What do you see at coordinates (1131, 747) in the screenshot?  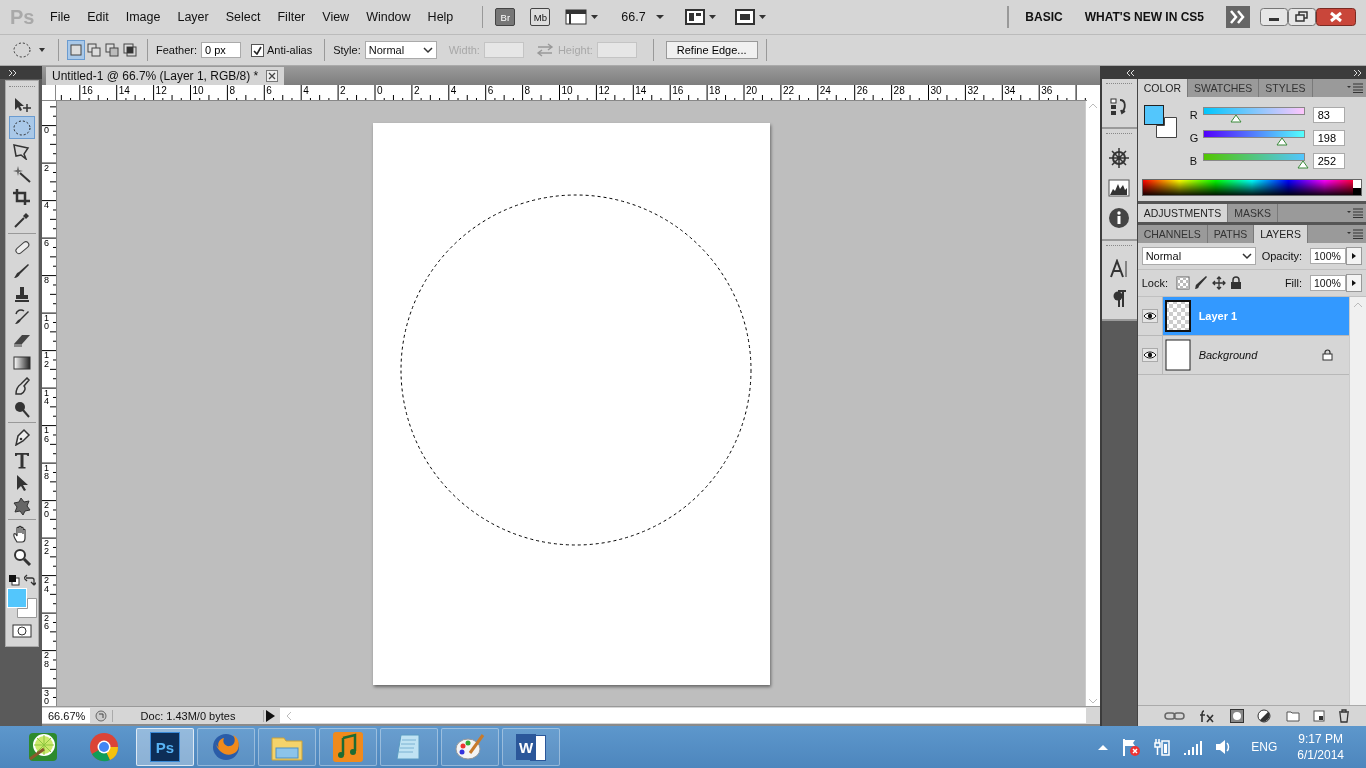 I see `flag-error-icon` at bounding box center [1131, 747].